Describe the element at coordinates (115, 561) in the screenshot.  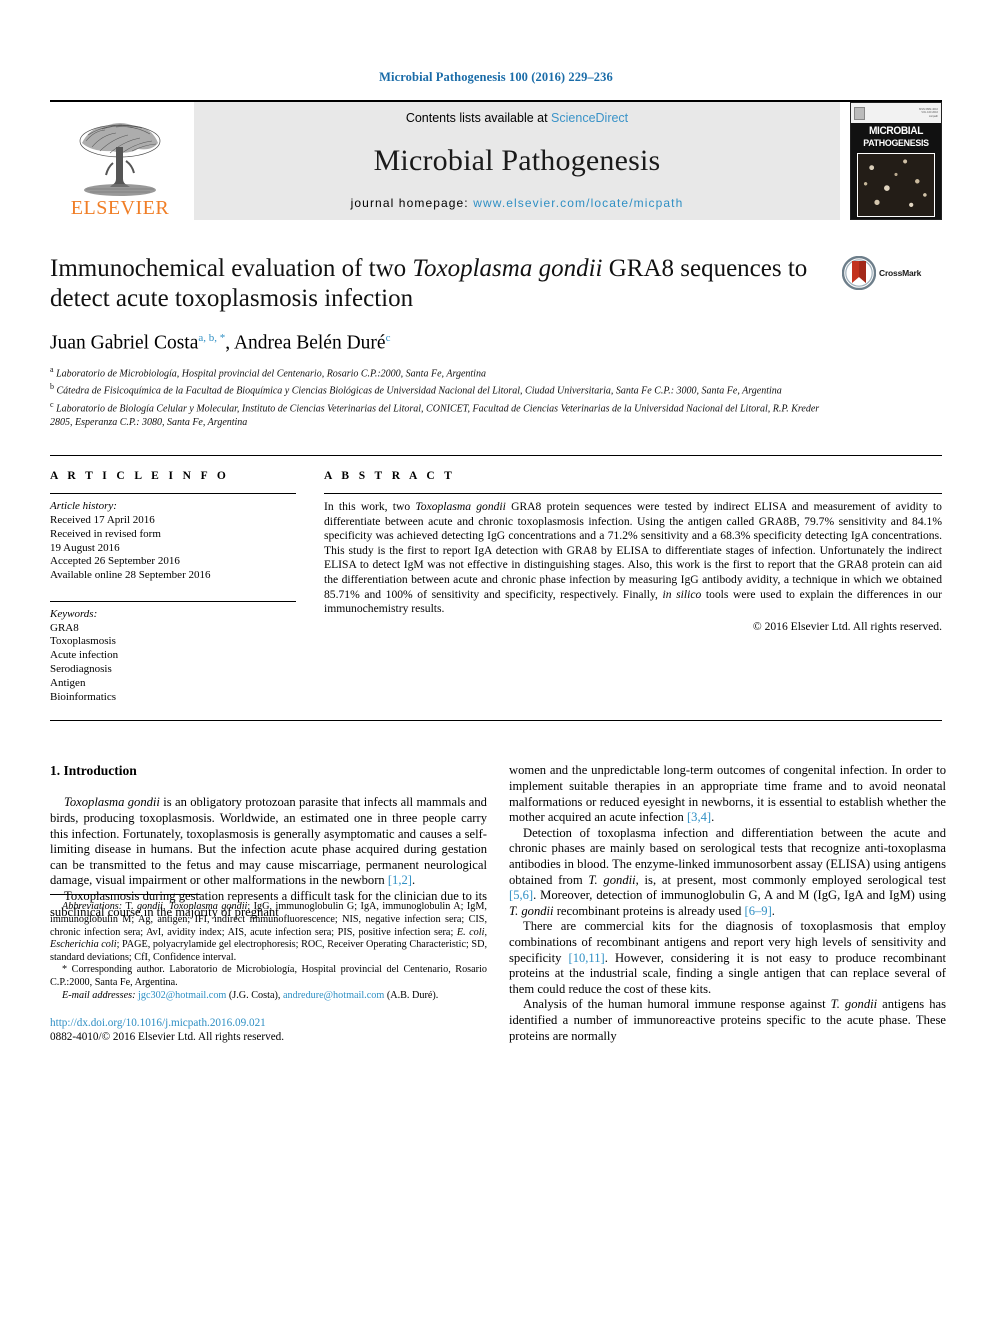
I see `history-line: Accepted 26 September 2016` at that location.